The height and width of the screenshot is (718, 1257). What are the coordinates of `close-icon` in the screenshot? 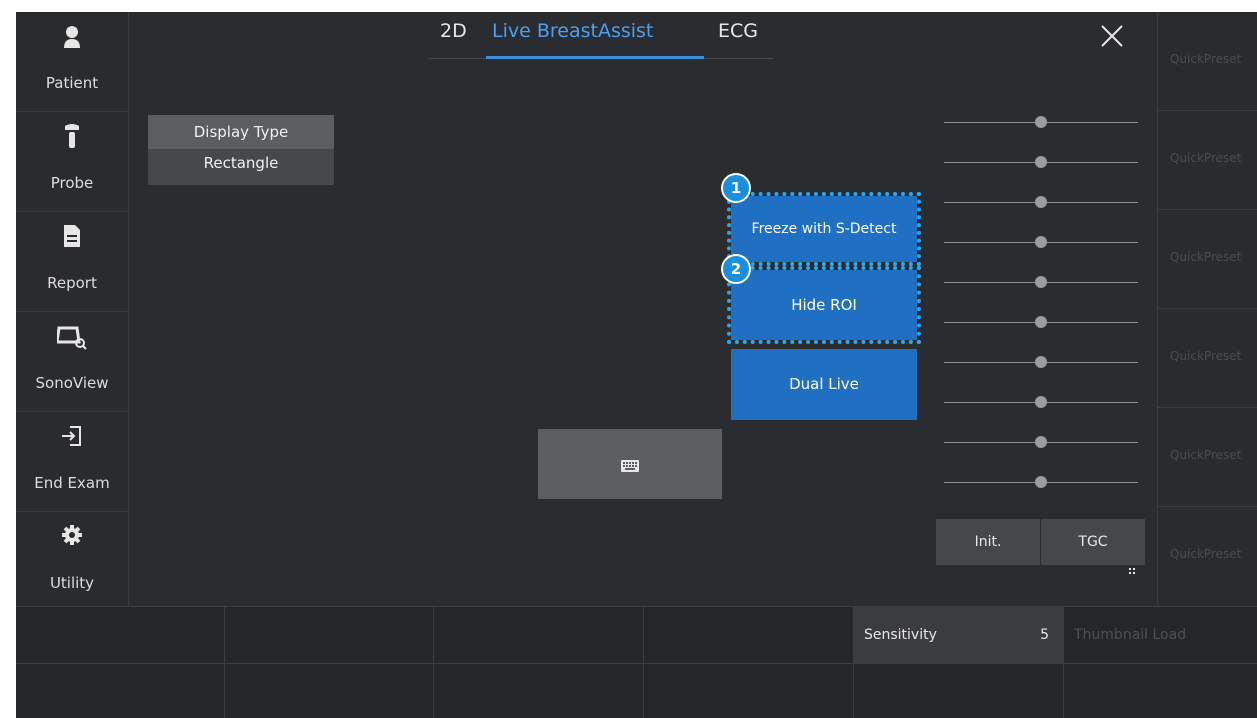 It's located at (1112, 36).